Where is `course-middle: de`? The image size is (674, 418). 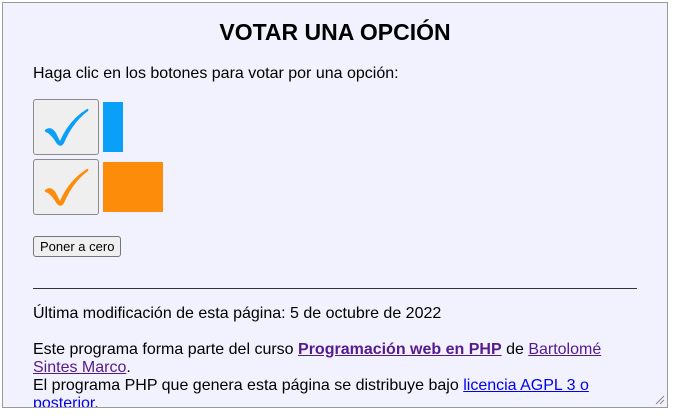
course-middle: de is located at coordinates (515, 349).